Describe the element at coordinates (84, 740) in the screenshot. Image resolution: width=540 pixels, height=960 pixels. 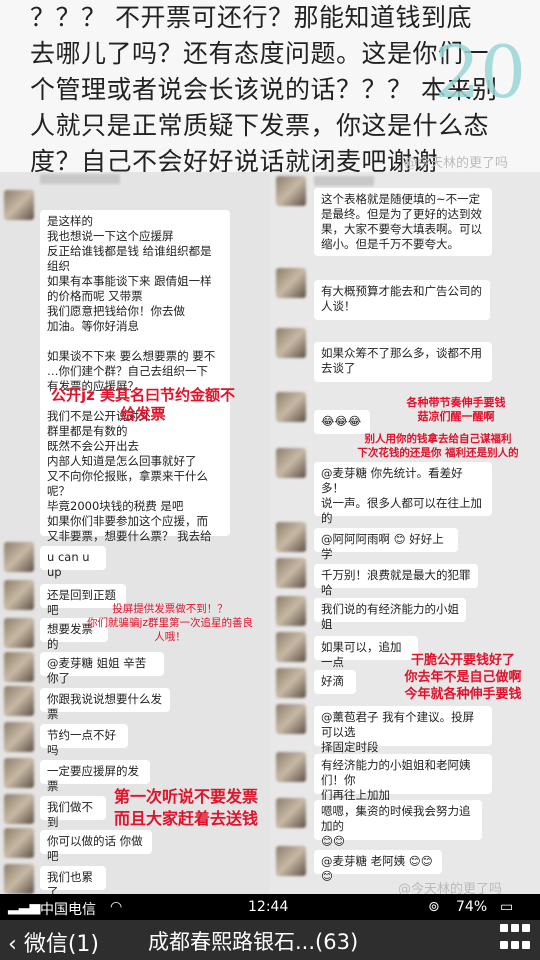
I see `message-bubble: 节约一点不好吗` at that location.